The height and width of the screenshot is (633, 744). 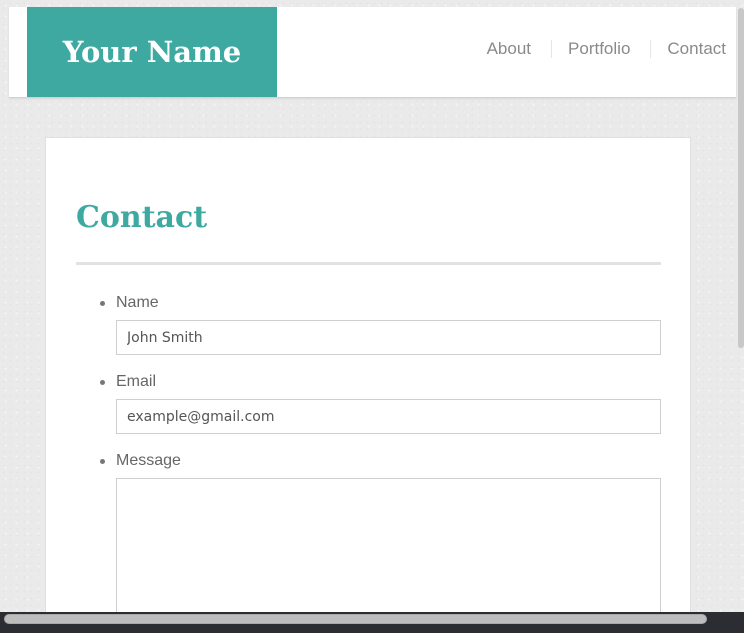 What do you see at coordinates (388, 416) in the screenshot?
I see `email-input` at bounding box center [388, 416].